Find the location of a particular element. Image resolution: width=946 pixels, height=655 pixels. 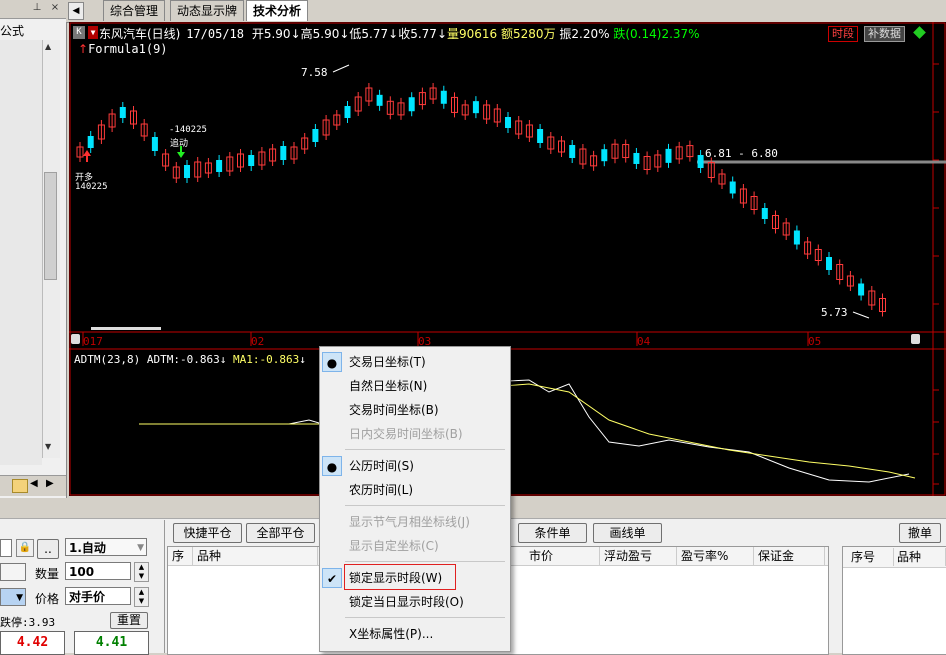

menu-item-label: 显示节气月相坐标线(J) is located at coordinates (409, 522).